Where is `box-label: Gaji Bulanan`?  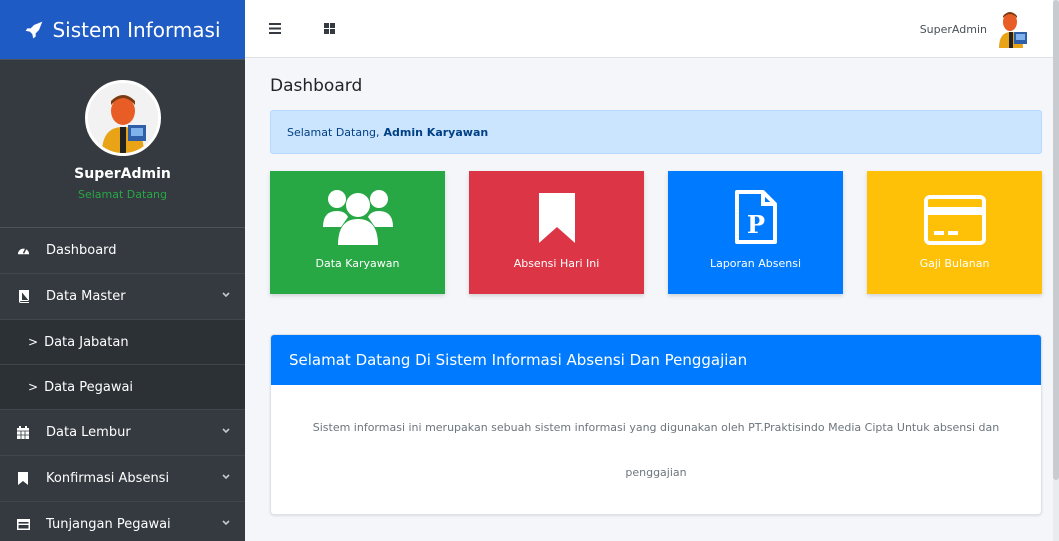
box-label: Gaji Bulanan is located at coordinates (954, 263).